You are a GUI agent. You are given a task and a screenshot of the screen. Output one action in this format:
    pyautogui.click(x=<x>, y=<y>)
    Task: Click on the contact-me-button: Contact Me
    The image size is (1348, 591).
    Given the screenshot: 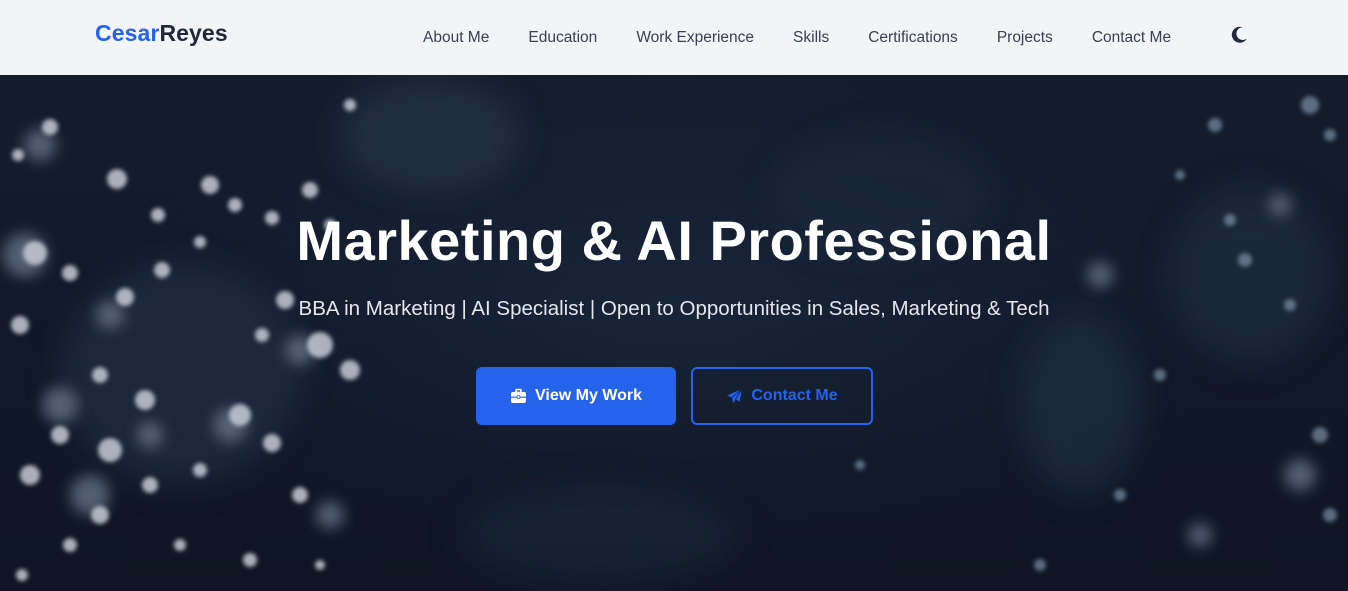 What is the action you would take?
    pyautogui.click(x=782, y=396)
    